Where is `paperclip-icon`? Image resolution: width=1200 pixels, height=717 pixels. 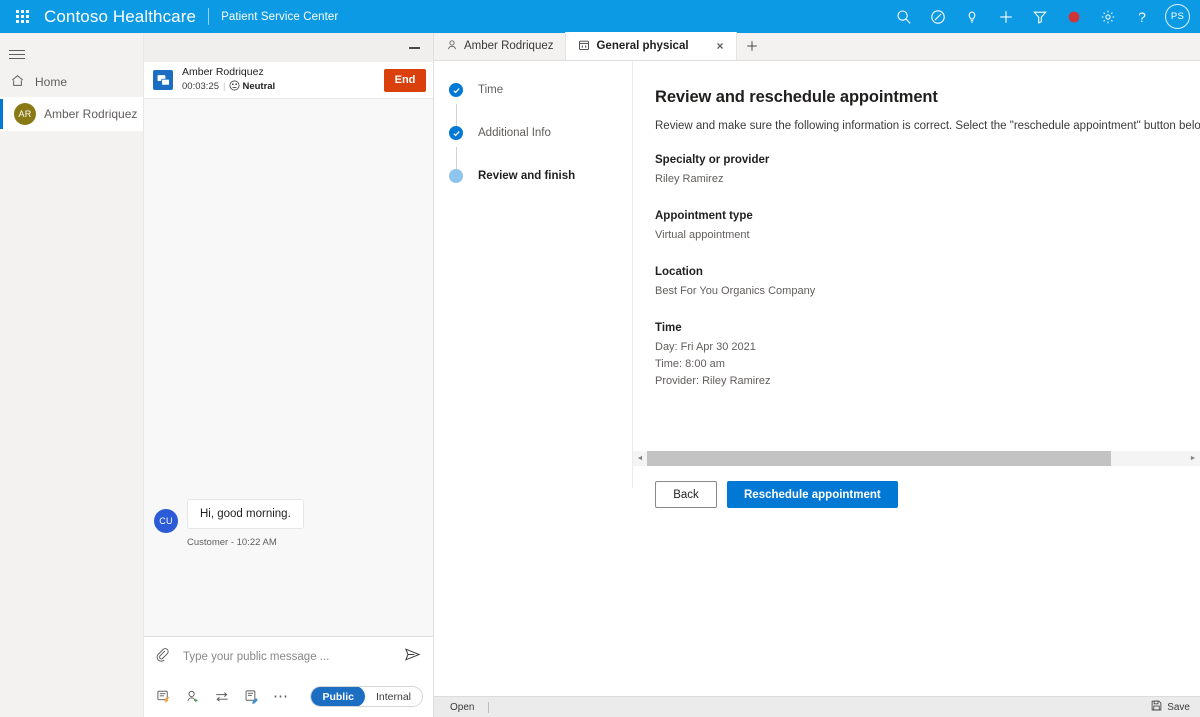 paperclip-icon is located at coordinates (162, 657).